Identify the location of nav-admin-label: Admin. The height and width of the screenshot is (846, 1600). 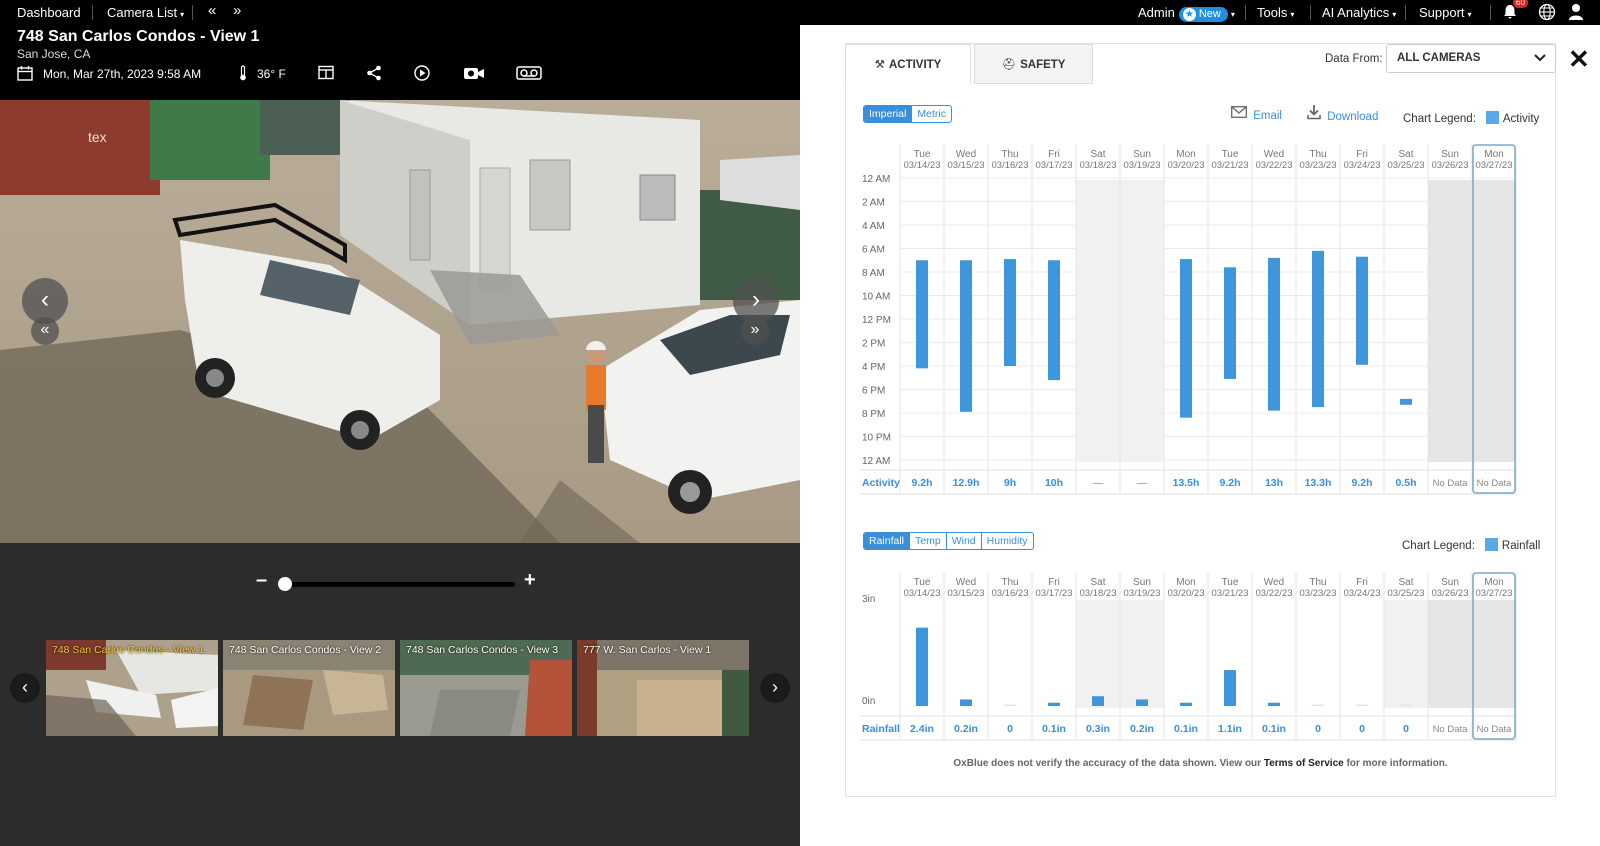
(1156, 12).